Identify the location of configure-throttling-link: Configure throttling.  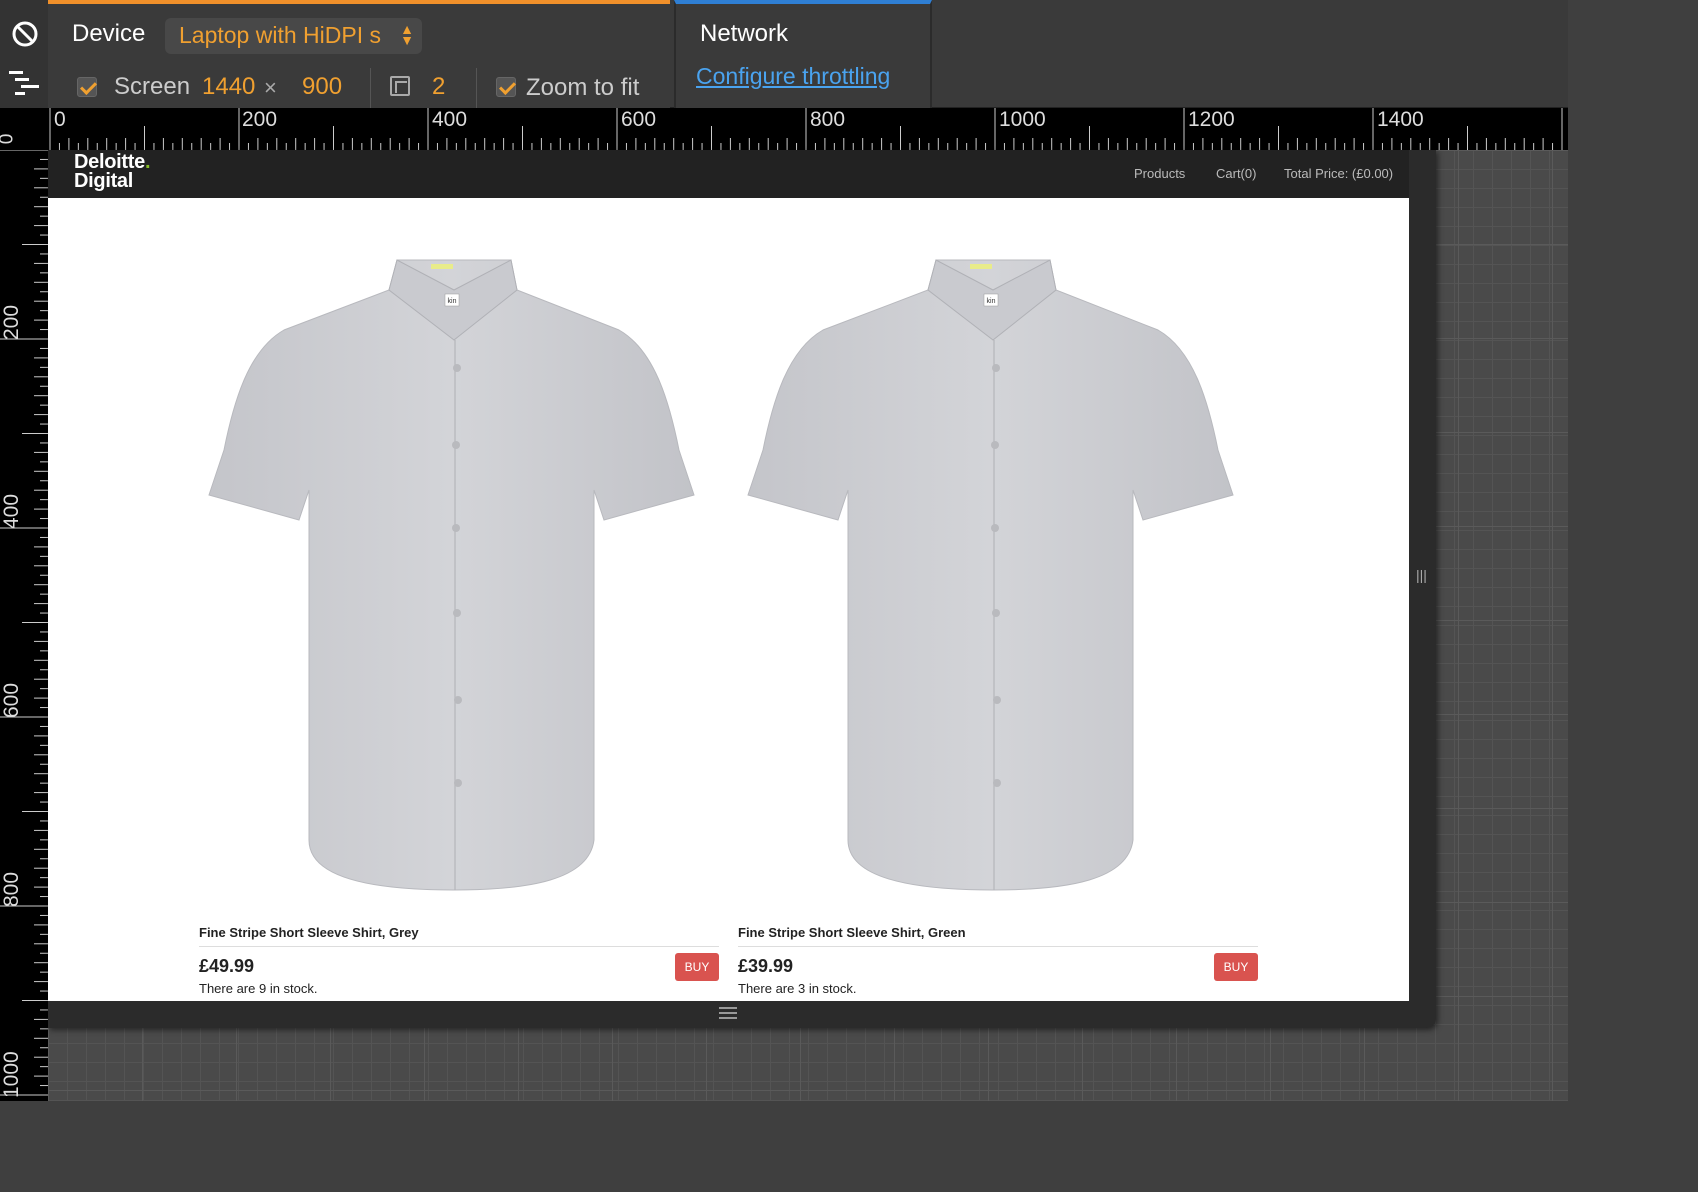
(793, 76).